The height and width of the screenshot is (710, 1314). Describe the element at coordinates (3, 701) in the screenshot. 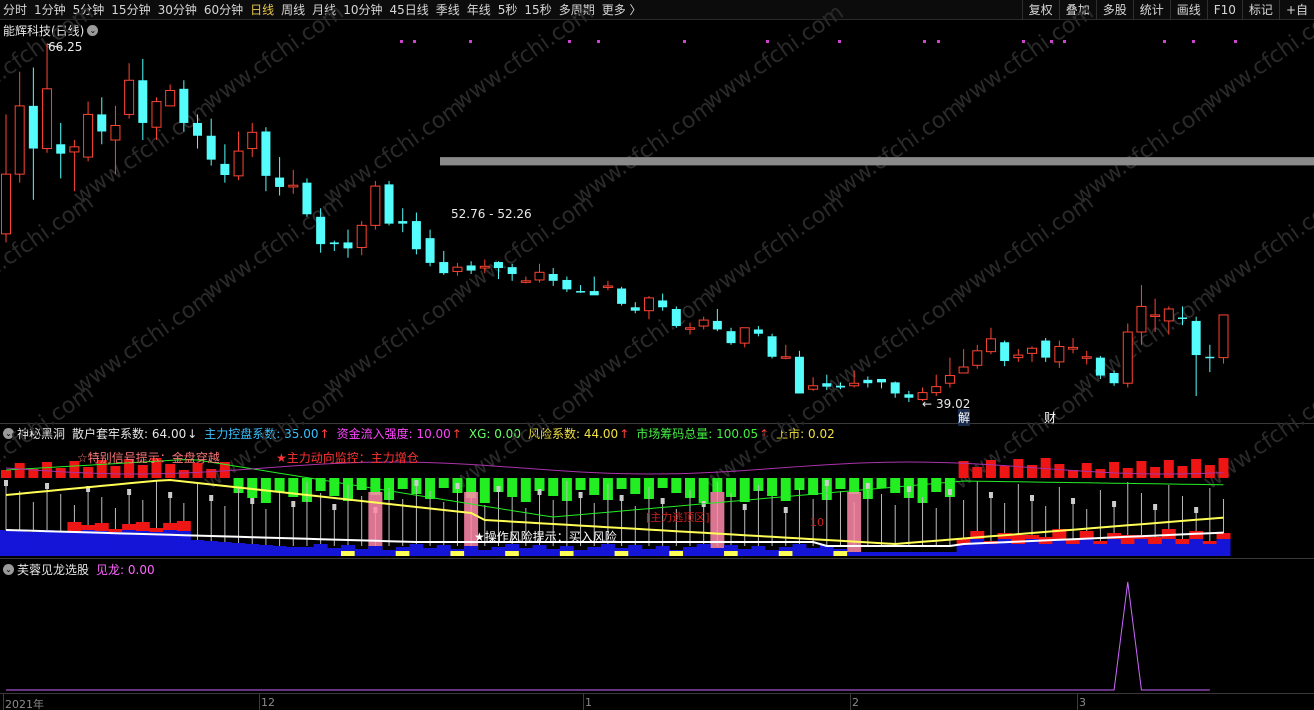

I see `x-axis-tick` at that location.